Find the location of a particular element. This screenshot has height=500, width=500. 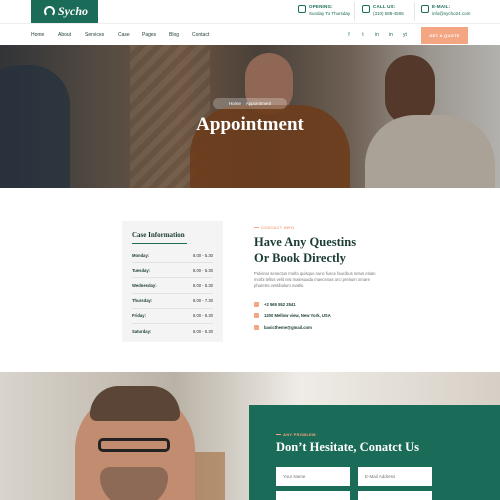

contact-kicker: CONTACT INFO is located at coordinates (274, 227).